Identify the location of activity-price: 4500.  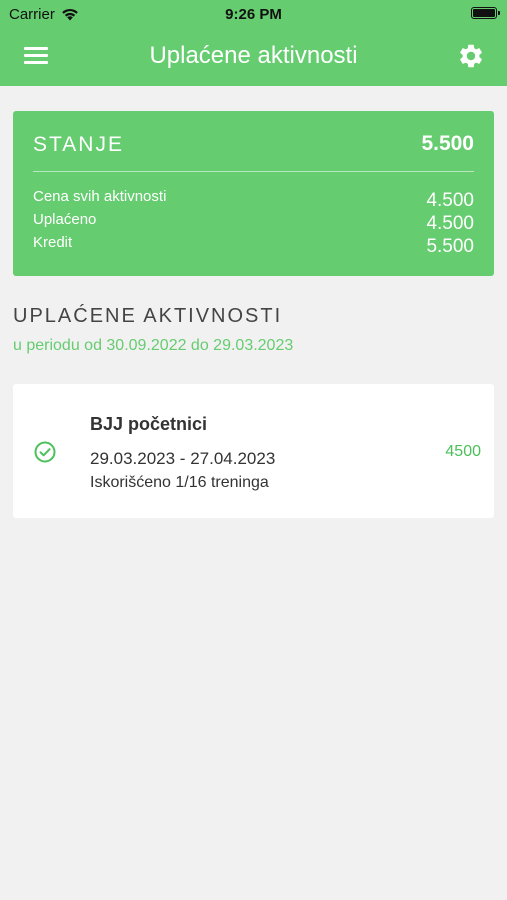
(463, 451).